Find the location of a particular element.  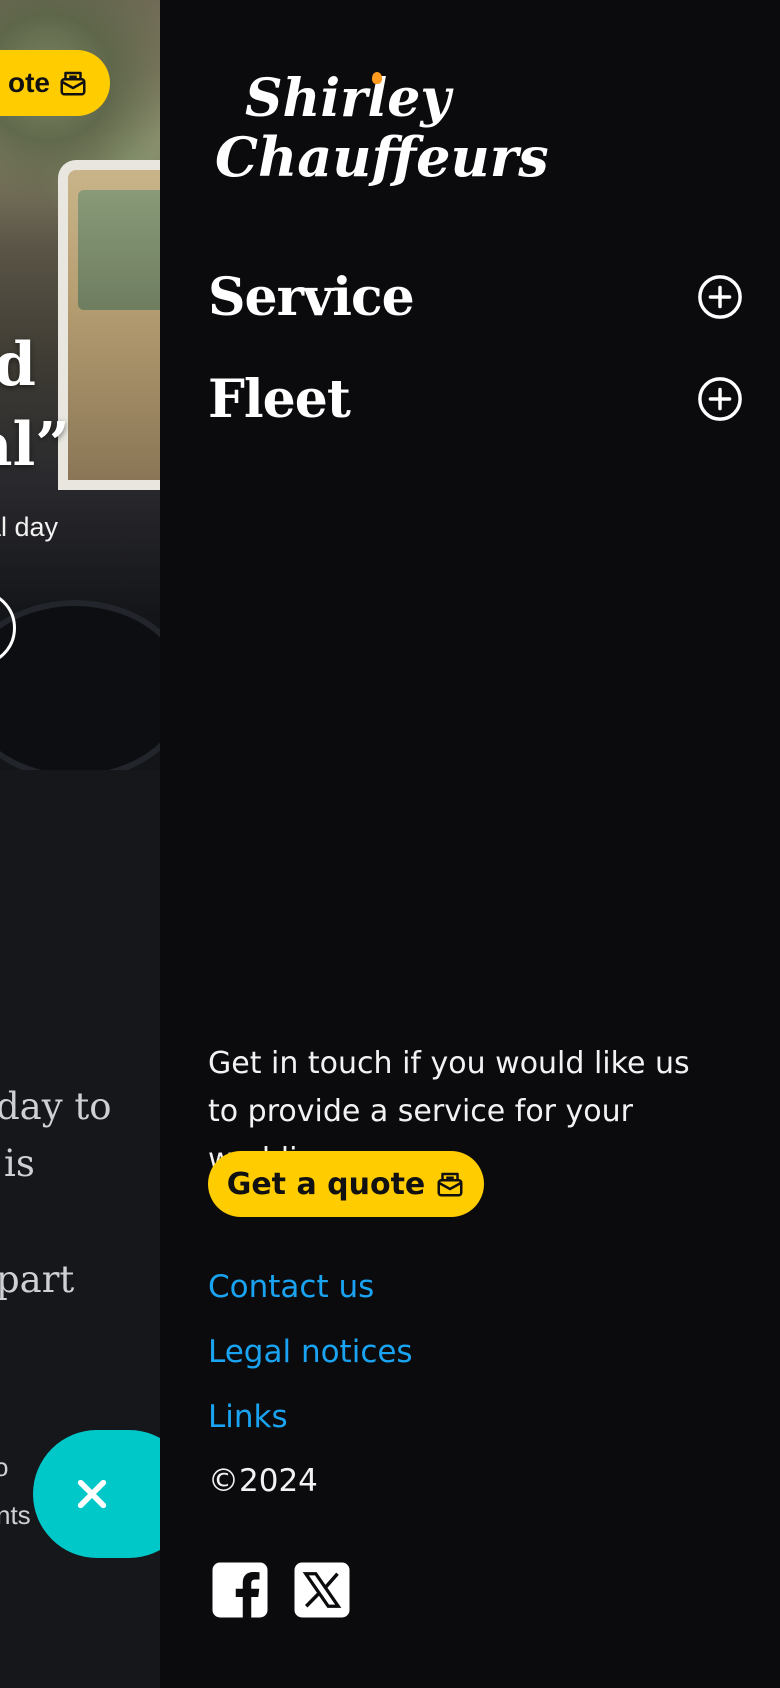

facebook-link is located at coordinates (240, 1590).